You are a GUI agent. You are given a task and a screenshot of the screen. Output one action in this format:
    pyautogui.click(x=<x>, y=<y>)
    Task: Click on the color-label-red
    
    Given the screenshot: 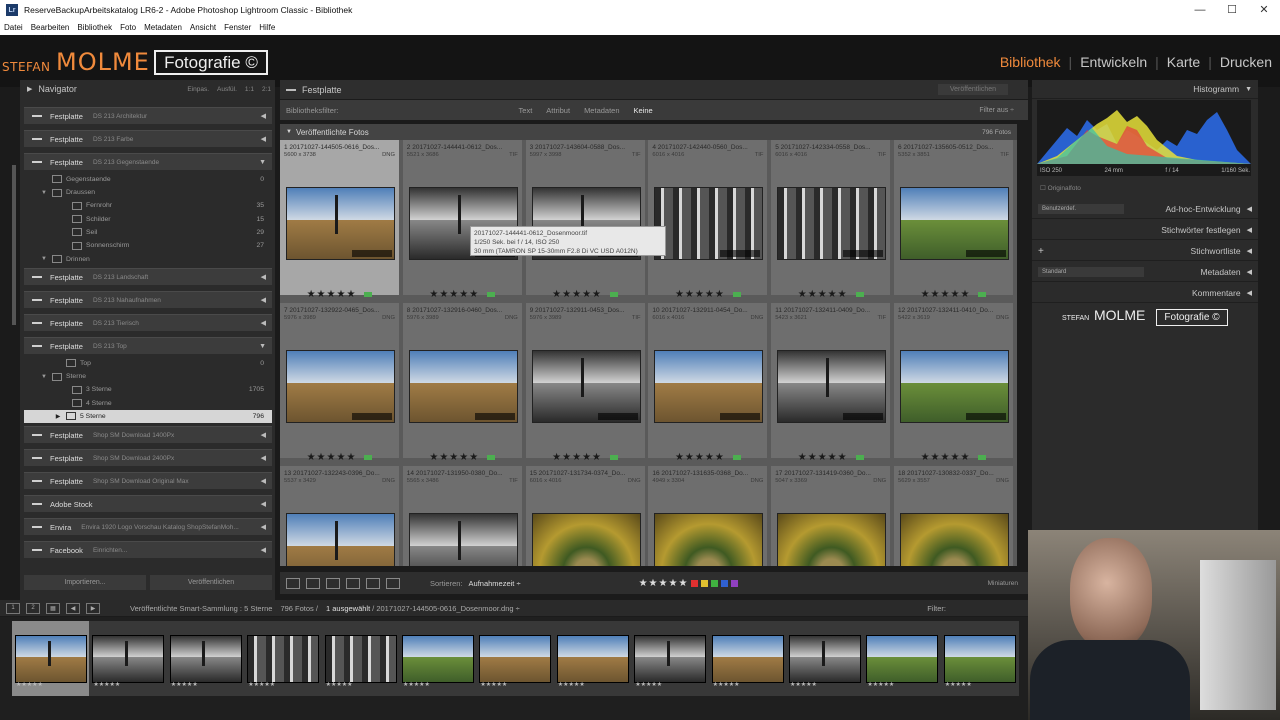 What is the action you would take?
    pyautogui.click(x=695, y=583)
    